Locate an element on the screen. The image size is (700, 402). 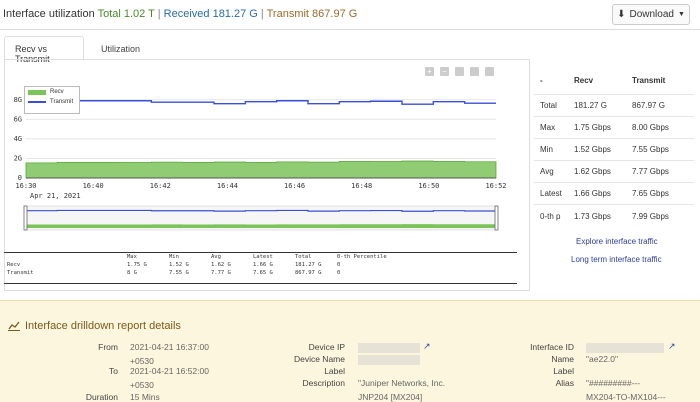
transmit-value: Transmit 867.97 G is located at coordinates (312, 14).